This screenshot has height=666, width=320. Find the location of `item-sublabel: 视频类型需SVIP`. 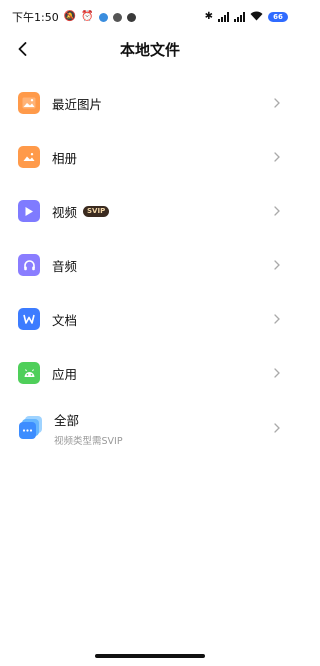

item-sublabel: 视频类型需SVIP is located at coordinates (88, 441).